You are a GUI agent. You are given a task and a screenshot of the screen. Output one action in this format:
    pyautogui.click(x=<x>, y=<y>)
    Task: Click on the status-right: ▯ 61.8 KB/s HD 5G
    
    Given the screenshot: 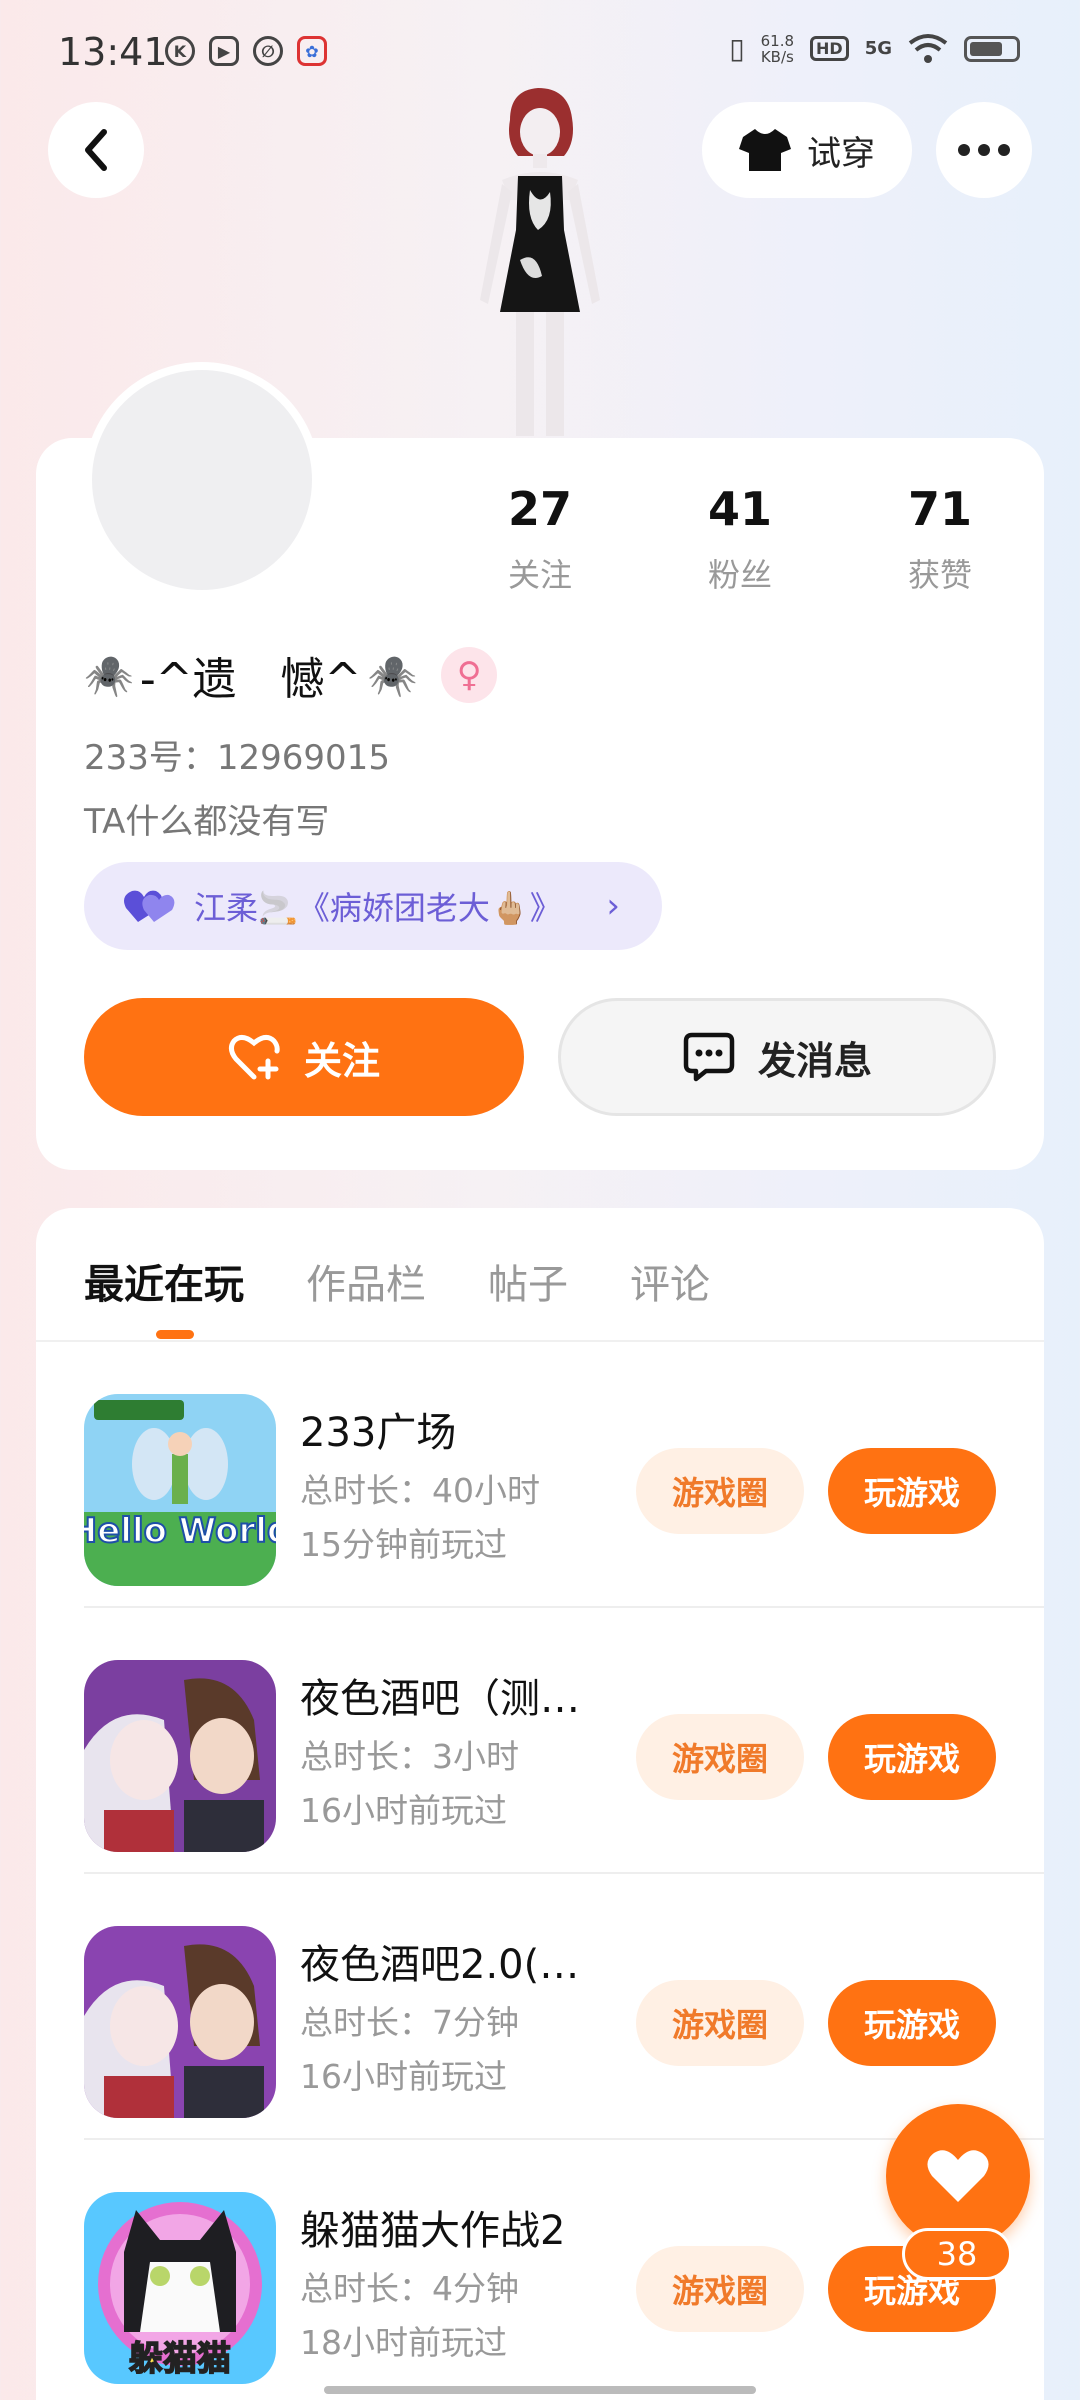 What is the action you would take?
    pyautogui.click(x=874, y=48)
    